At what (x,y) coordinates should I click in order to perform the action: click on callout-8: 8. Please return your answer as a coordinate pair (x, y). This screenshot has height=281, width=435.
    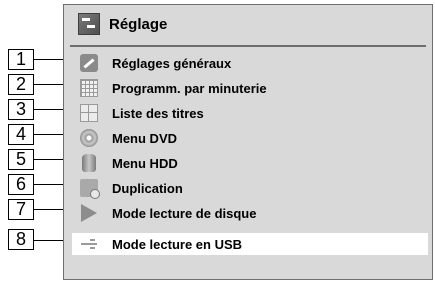
    Looking at the image, I should click on (21, 239).